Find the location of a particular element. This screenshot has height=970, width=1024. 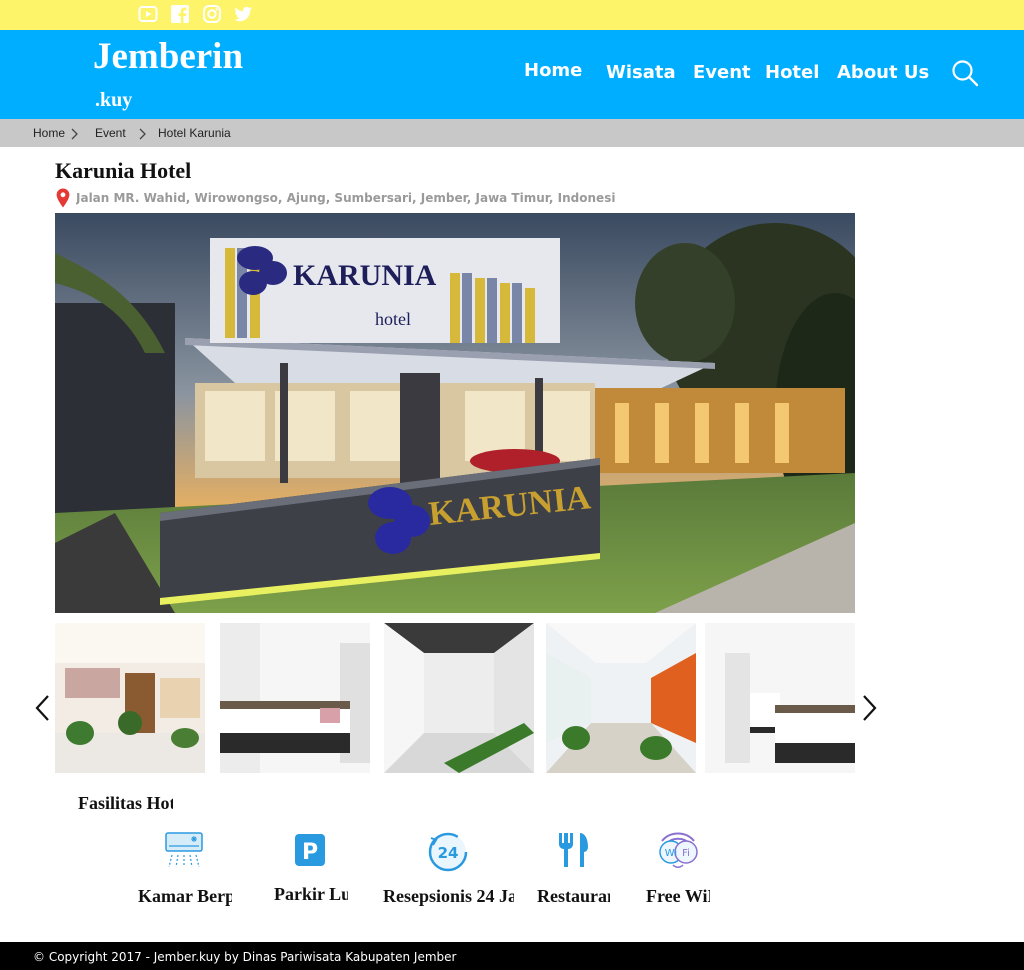

svg-text: 24 is located at coordinates (448, 853).